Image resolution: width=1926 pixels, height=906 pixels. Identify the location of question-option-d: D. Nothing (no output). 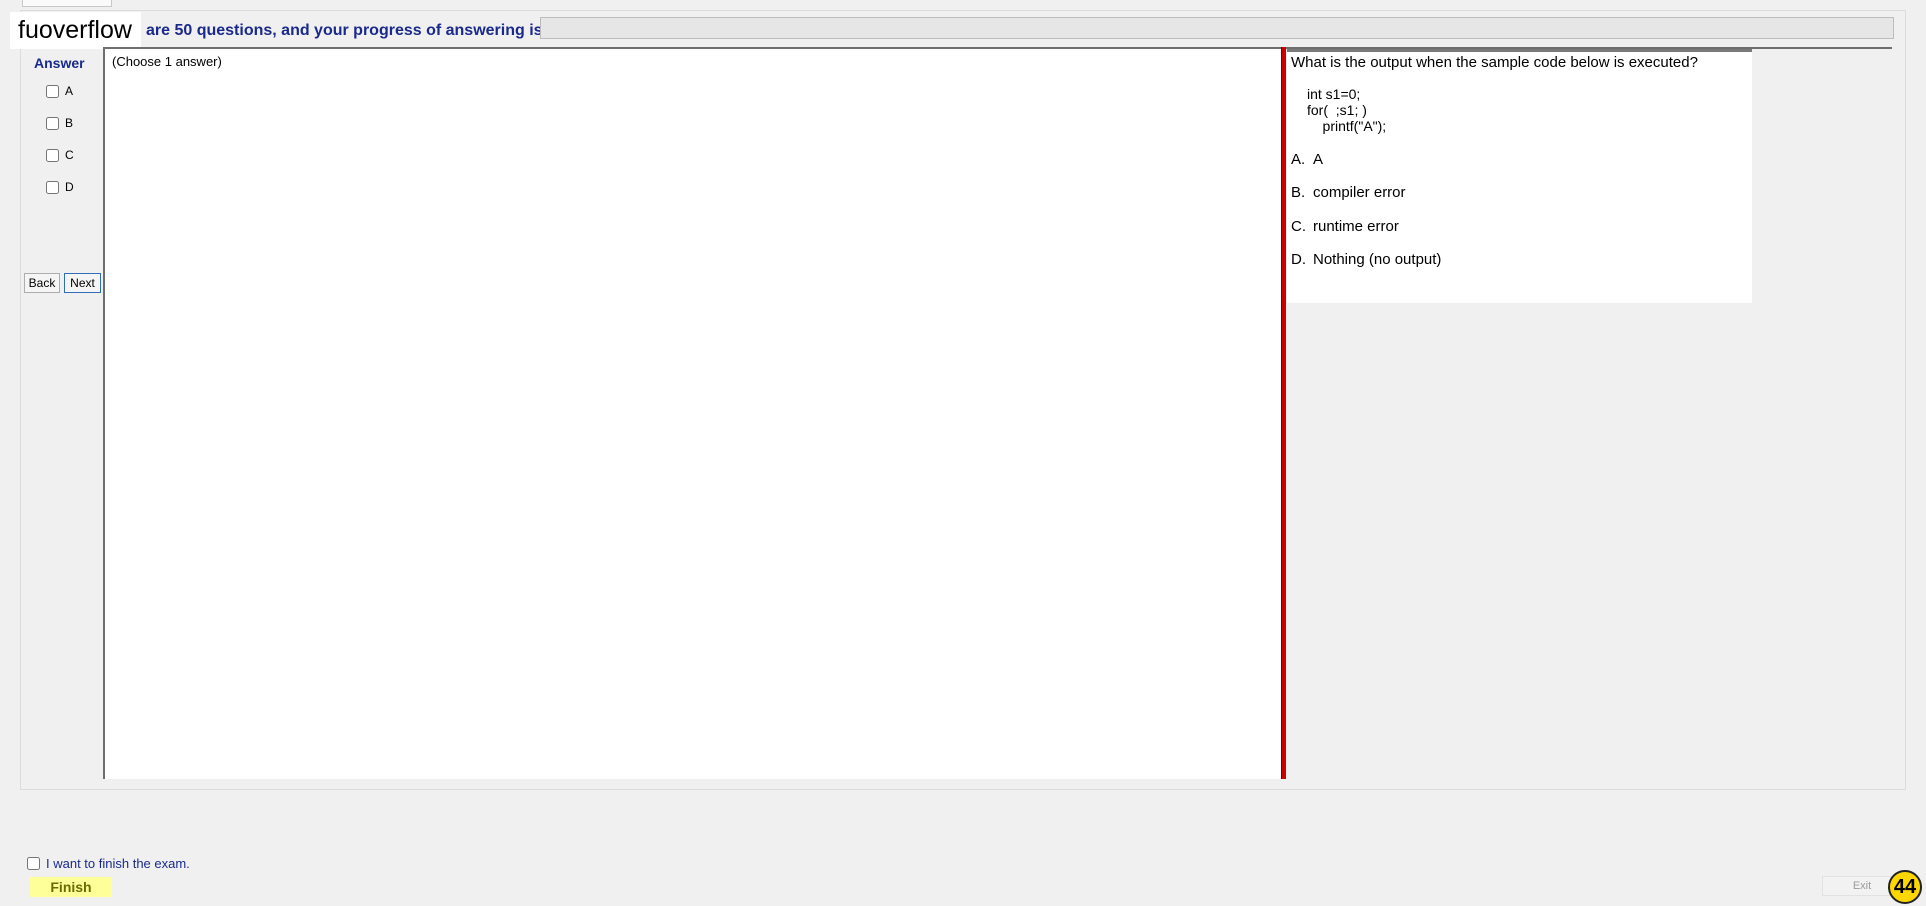
(1366, 259).